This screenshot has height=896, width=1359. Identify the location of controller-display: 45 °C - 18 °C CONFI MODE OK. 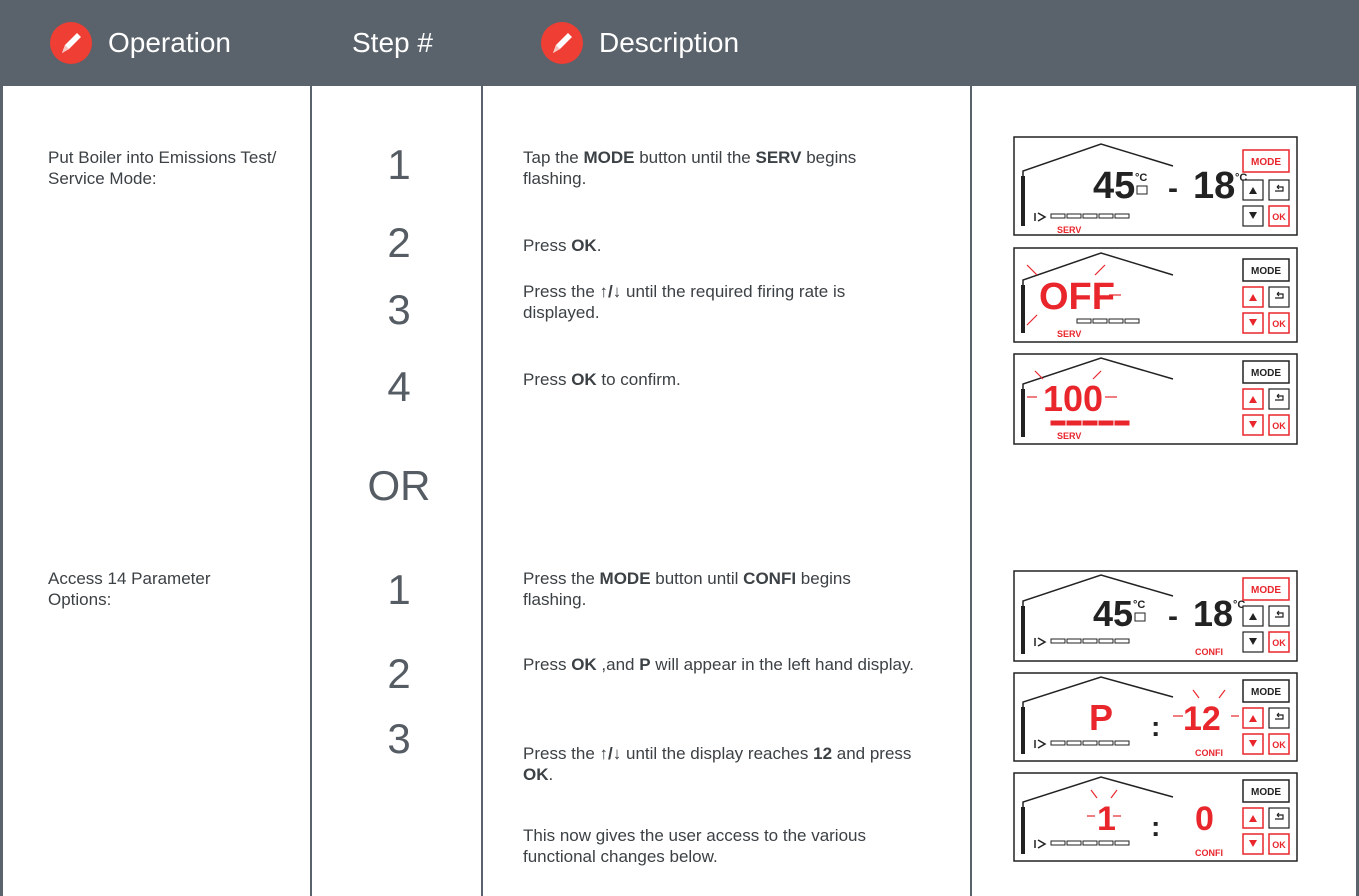
(1155, 616).